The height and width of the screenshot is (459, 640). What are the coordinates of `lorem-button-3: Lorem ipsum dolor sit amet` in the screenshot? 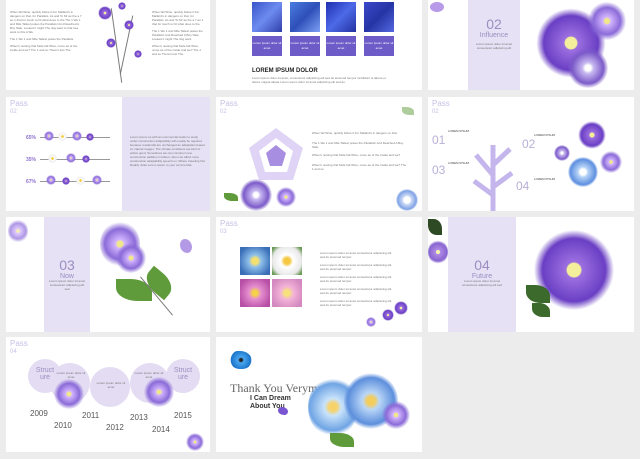 It's located at (341, 46).